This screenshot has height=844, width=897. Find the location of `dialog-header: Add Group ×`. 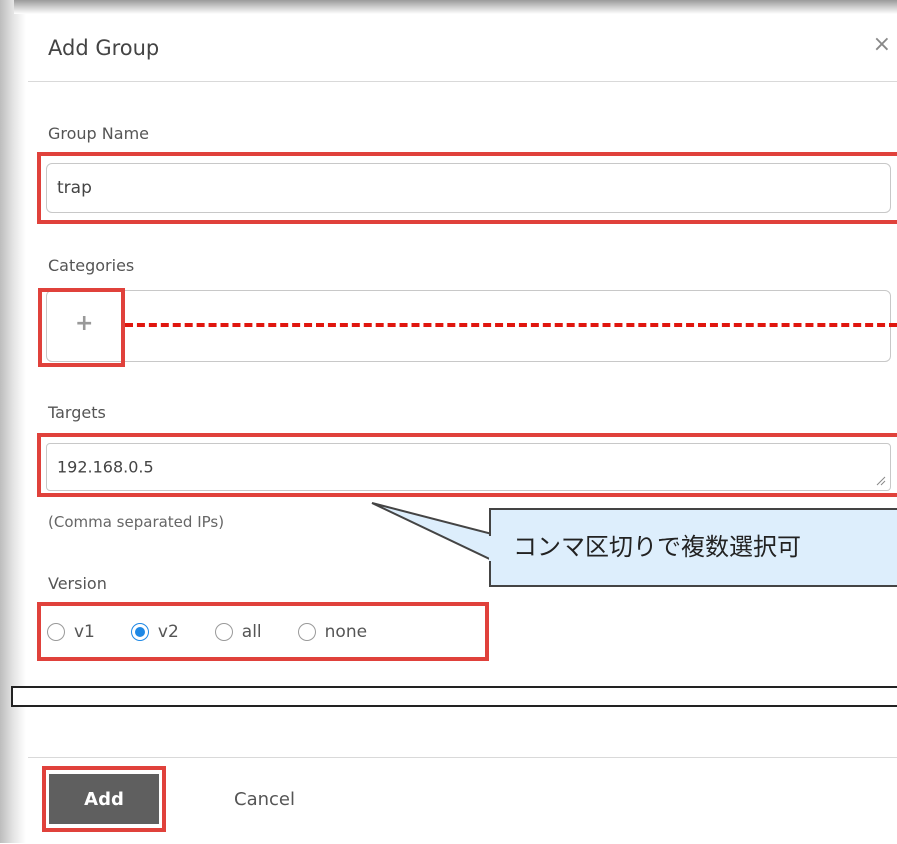

dialog-header: Add Group × is located at coordinates (462, 48).